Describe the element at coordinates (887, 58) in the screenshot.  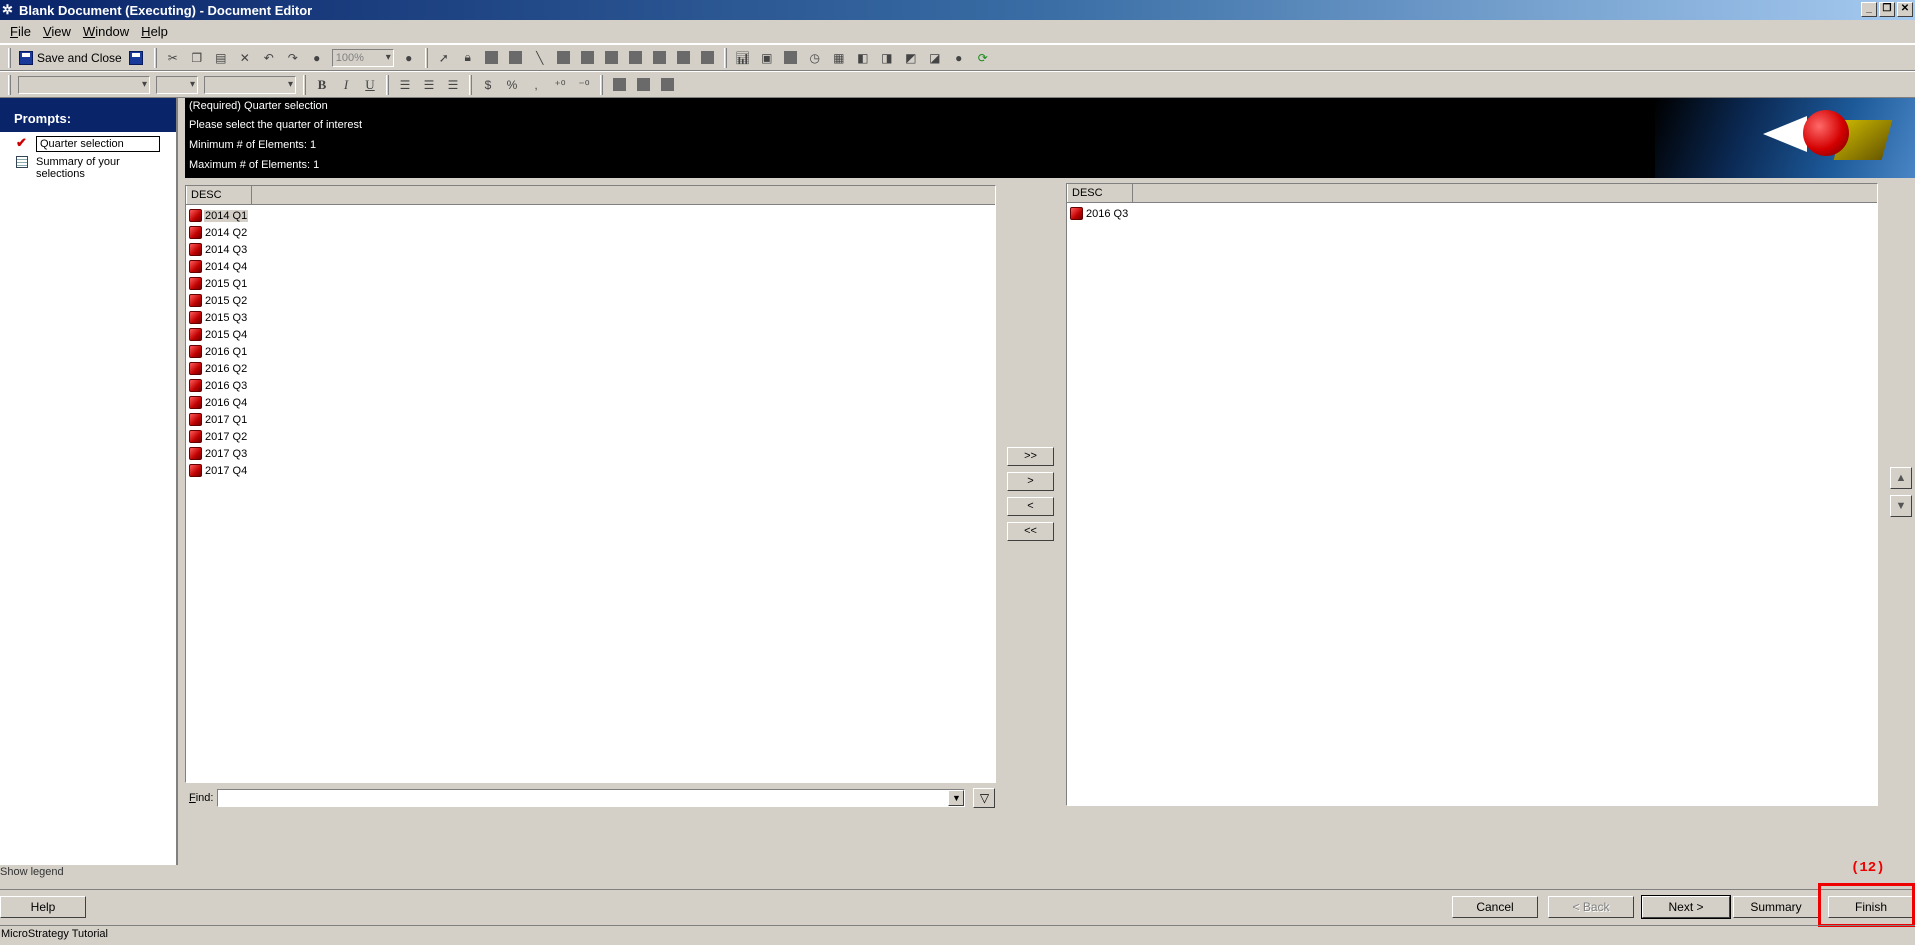
I see `export-excel-button: ◨` at that location.